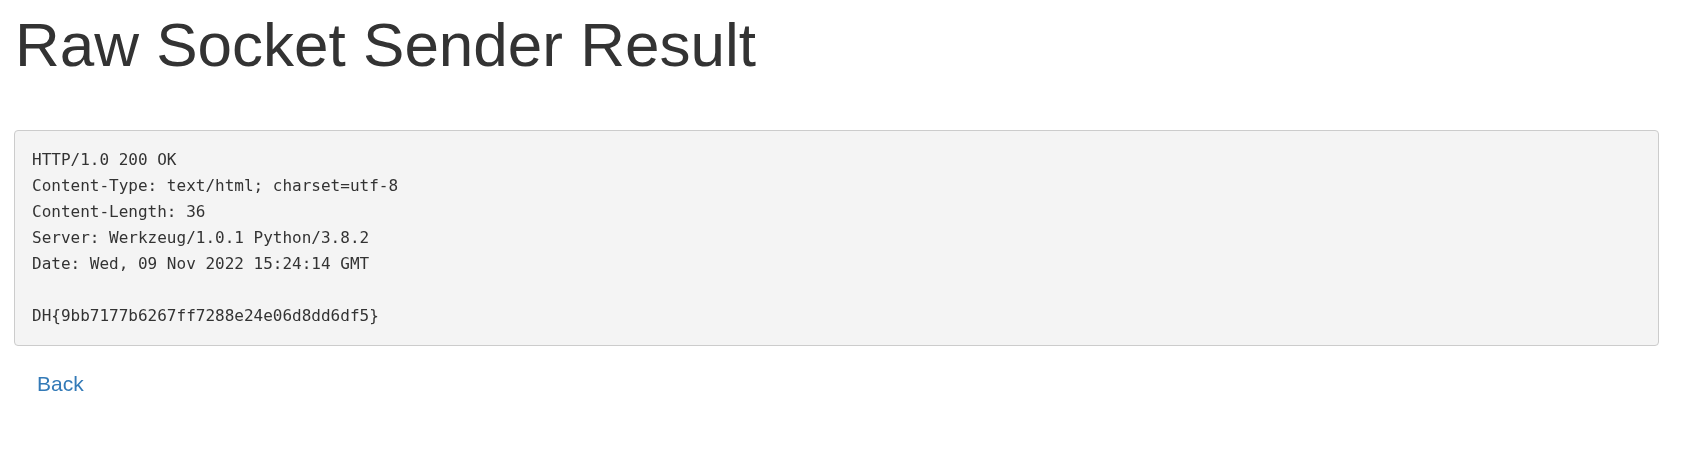 The height and width of the screenshot is (476, 1699). Describe the element at coordinates (60, 384) in the screenshot. I see `back-link: Back` at that location.